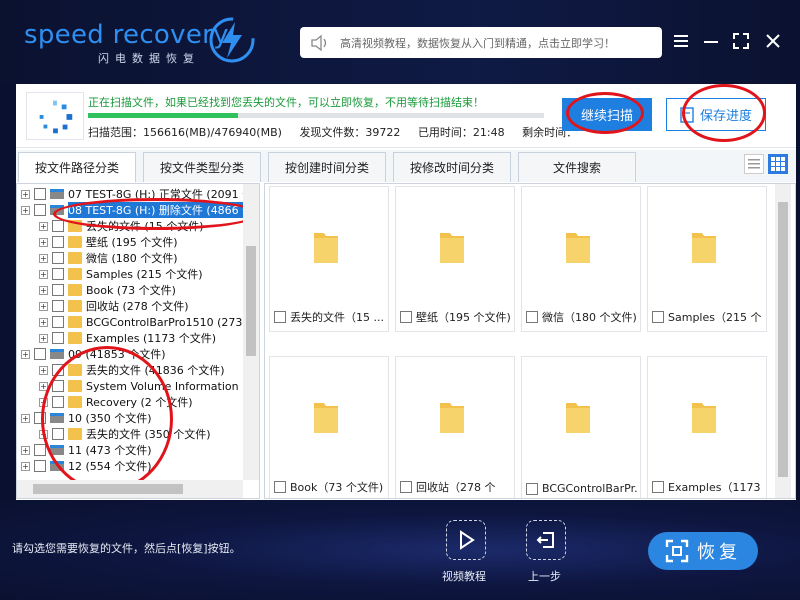 This screenshot has width=800, height=600. Describe the element at coordinates (86, 466) in the screenshot. I see `tree-drive-item: +12 (554 个文件)` at that location.